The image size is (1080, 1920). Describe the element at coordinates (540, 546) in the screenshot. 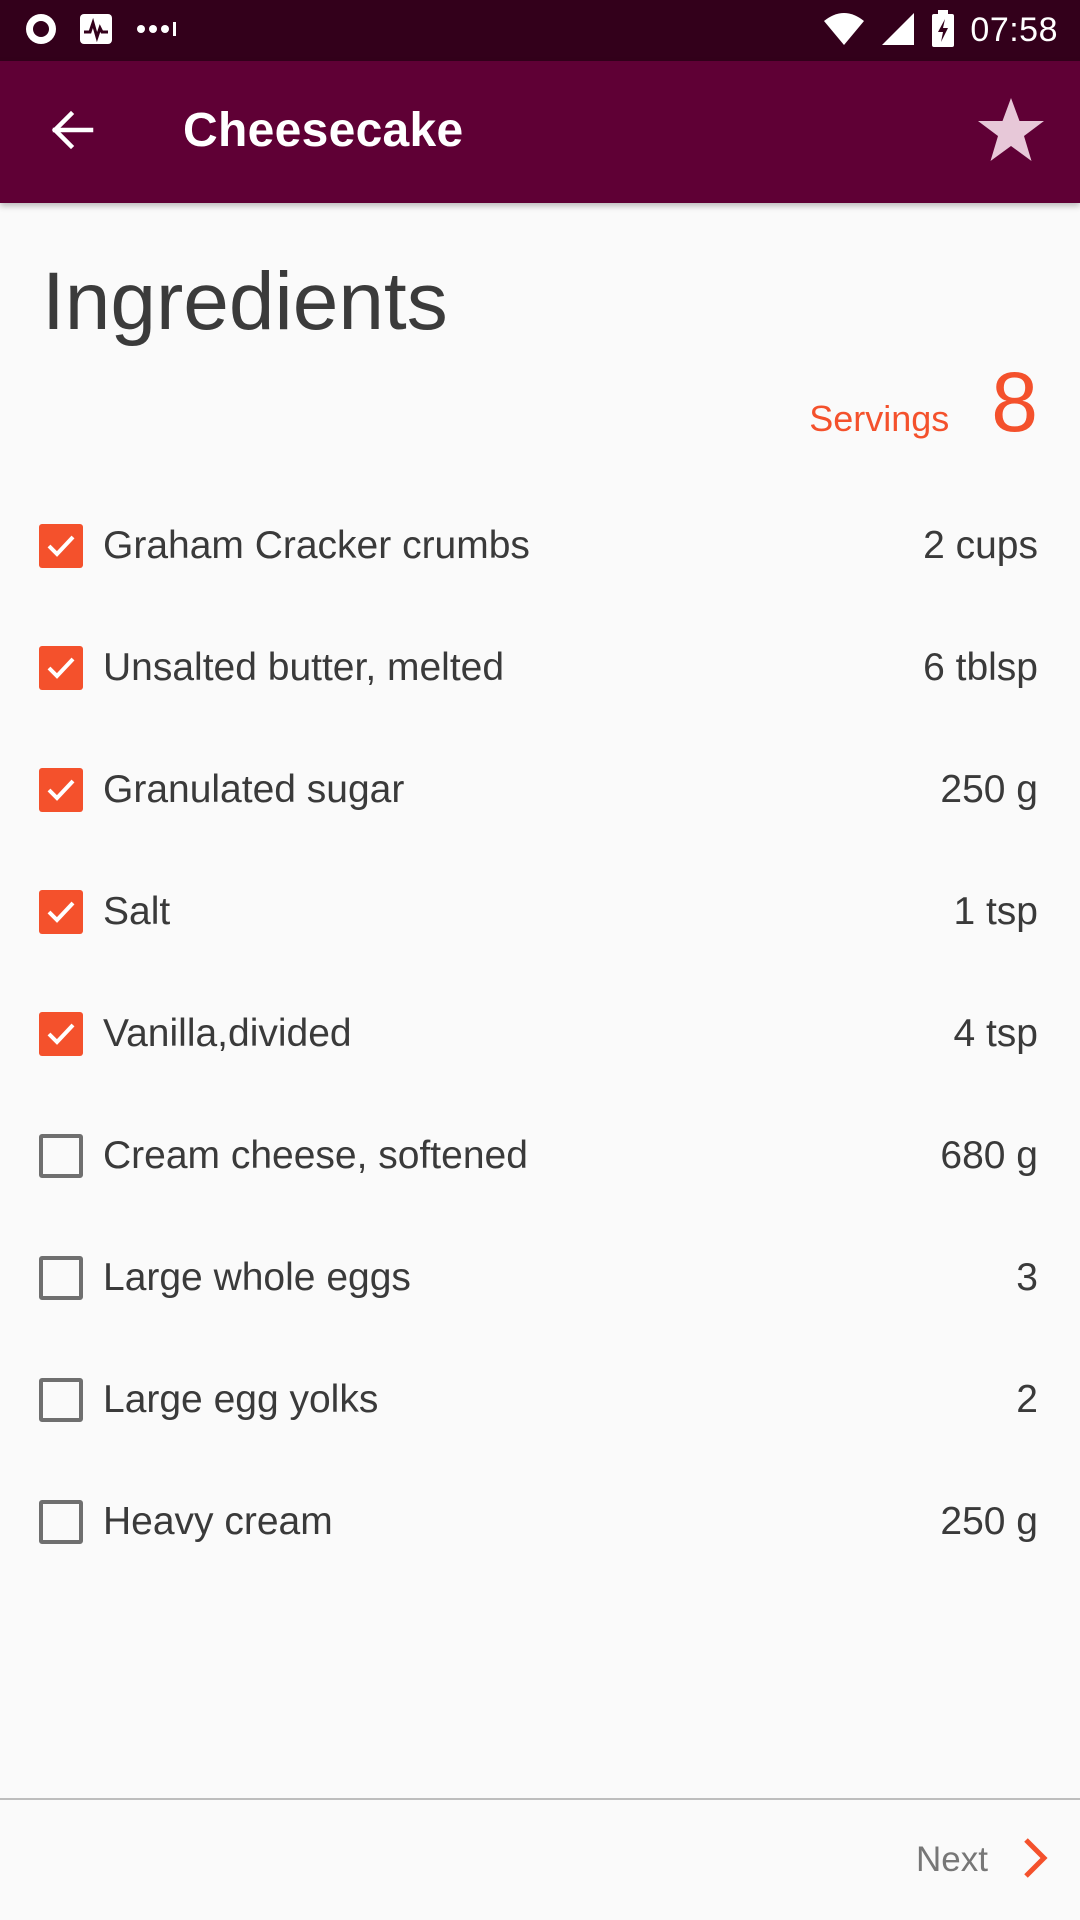

I see `ingredient-row: Graham Cracker crumbs 2 cups` at that location.